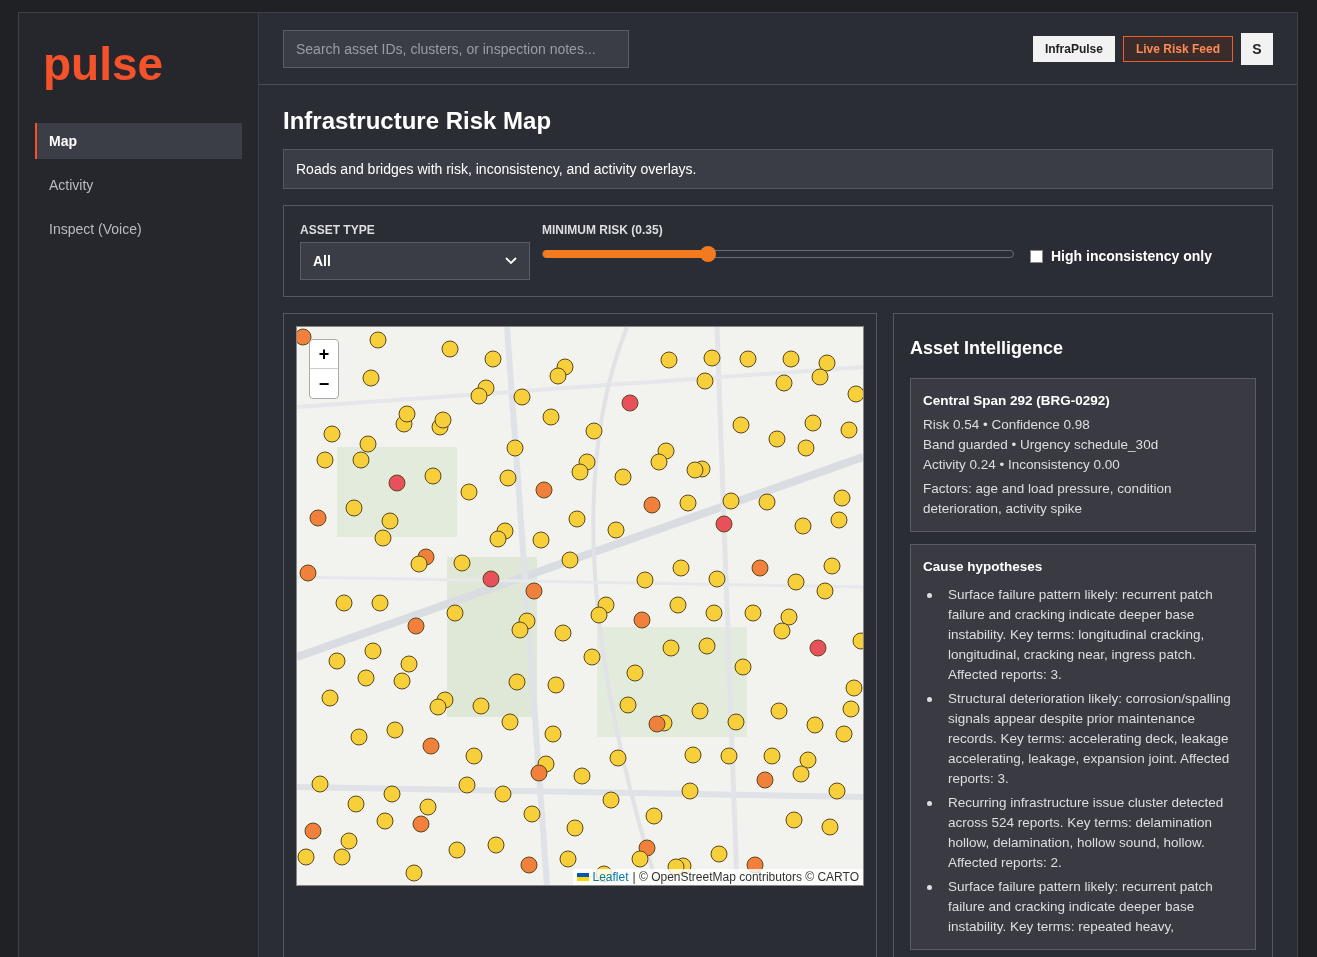 The height and width of the screenshot is (957, 1317). I want to click on page-subtitle: Roads and bridges with risk, inconsistency, and activity overlays., so click(778, 169).